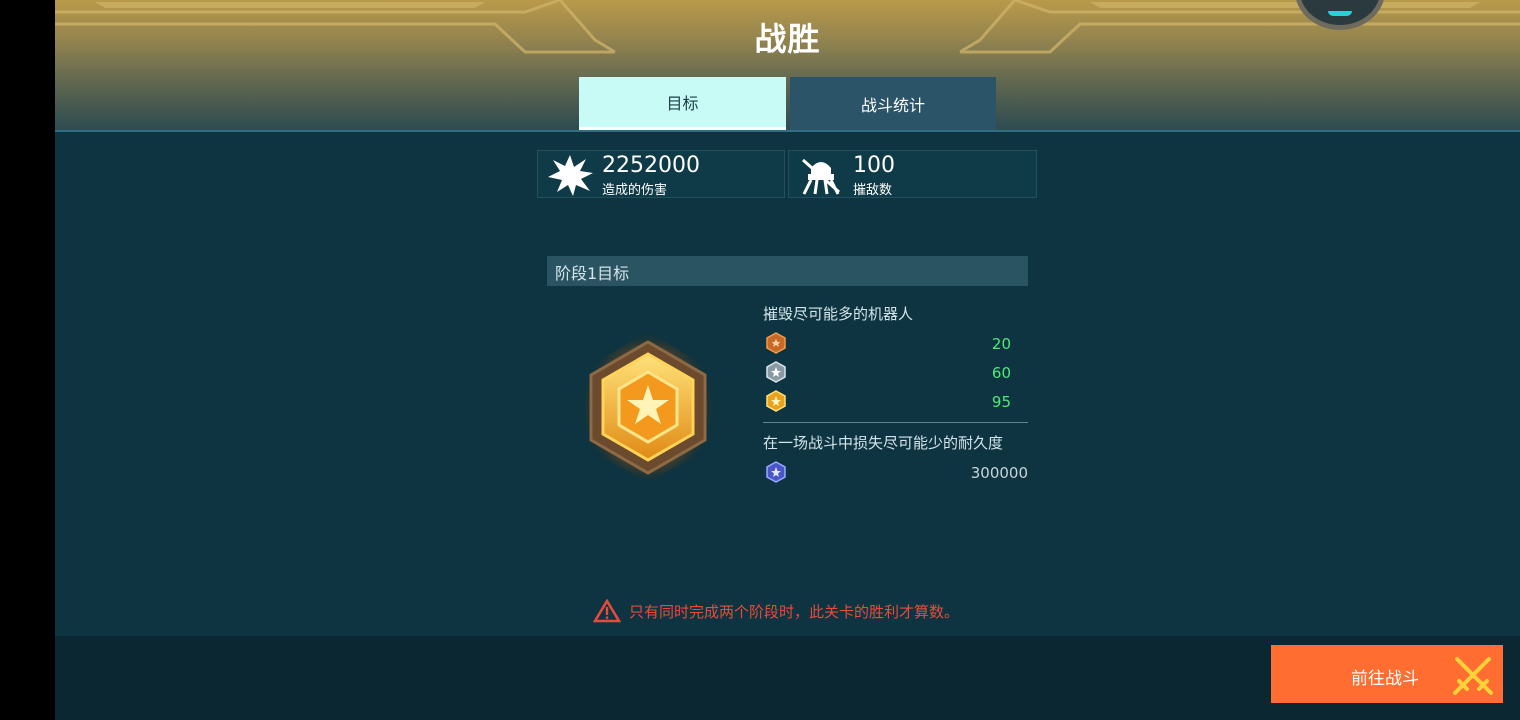  Describe the element at coordinates (999, 473) in the screenshot. I see `durability-value: 300000` at that location.